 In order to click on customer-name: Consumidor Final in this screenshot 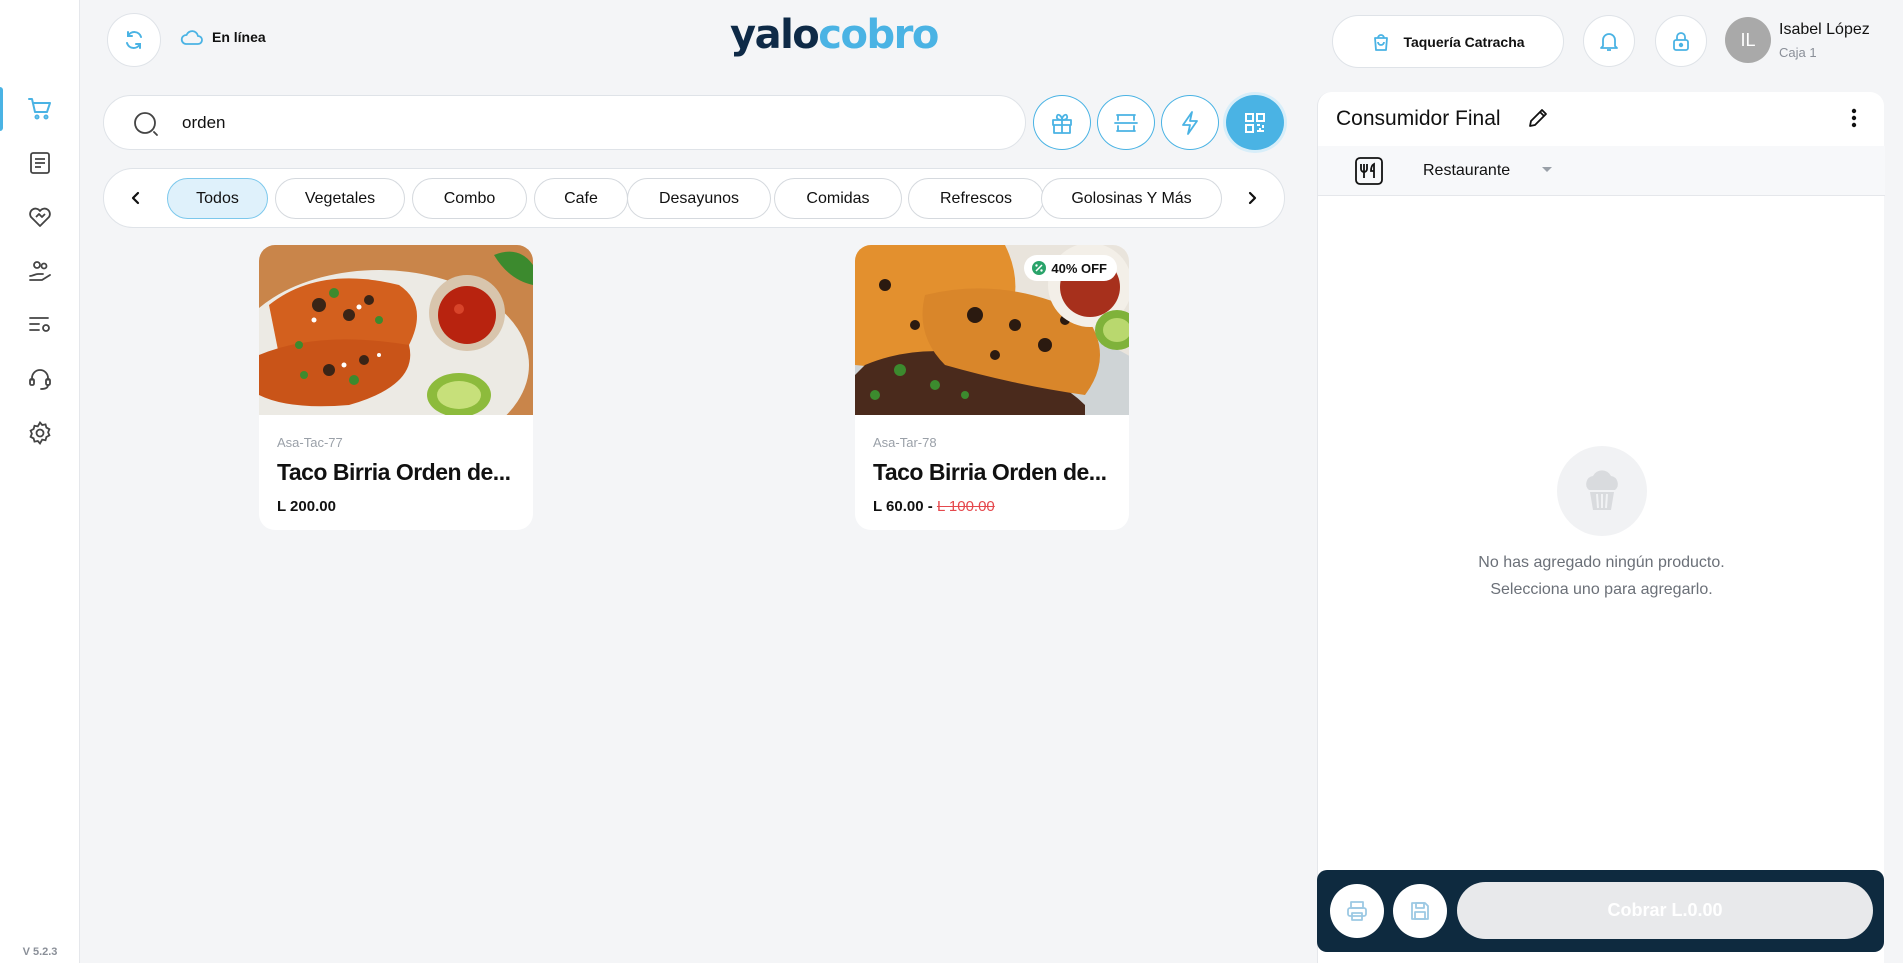, I will do `click(1418, 118)`.